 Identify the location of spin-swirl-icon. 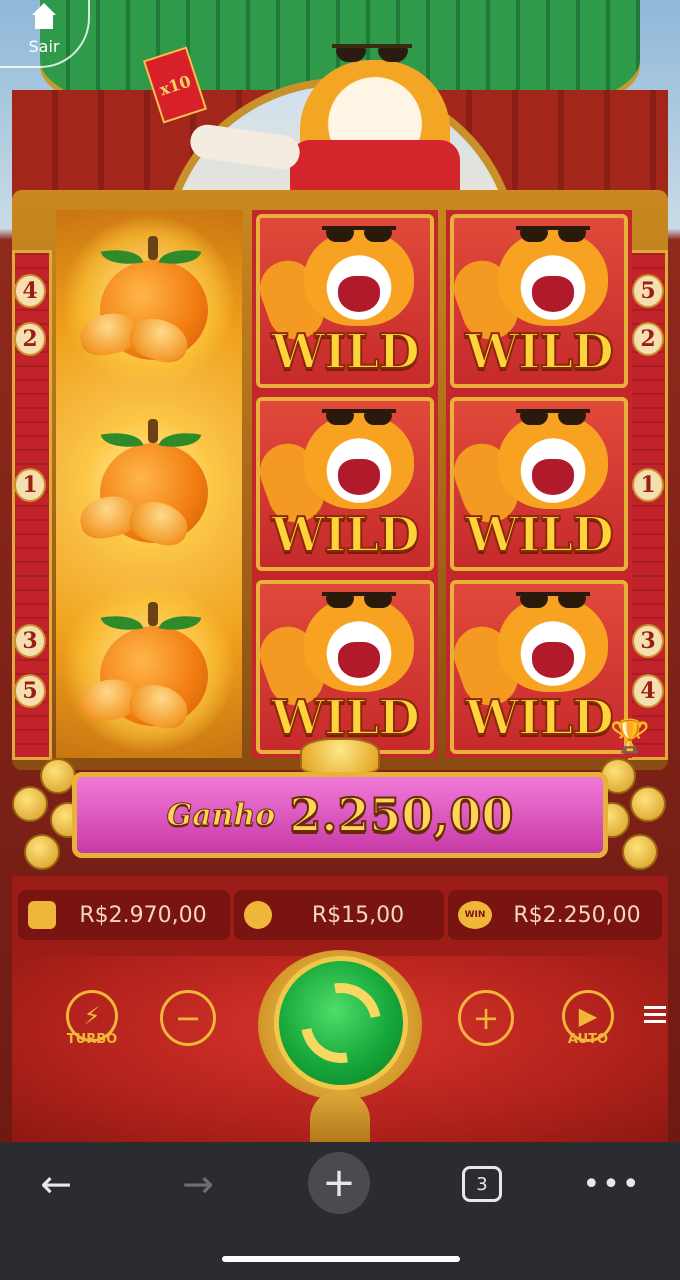
(341, 1023).